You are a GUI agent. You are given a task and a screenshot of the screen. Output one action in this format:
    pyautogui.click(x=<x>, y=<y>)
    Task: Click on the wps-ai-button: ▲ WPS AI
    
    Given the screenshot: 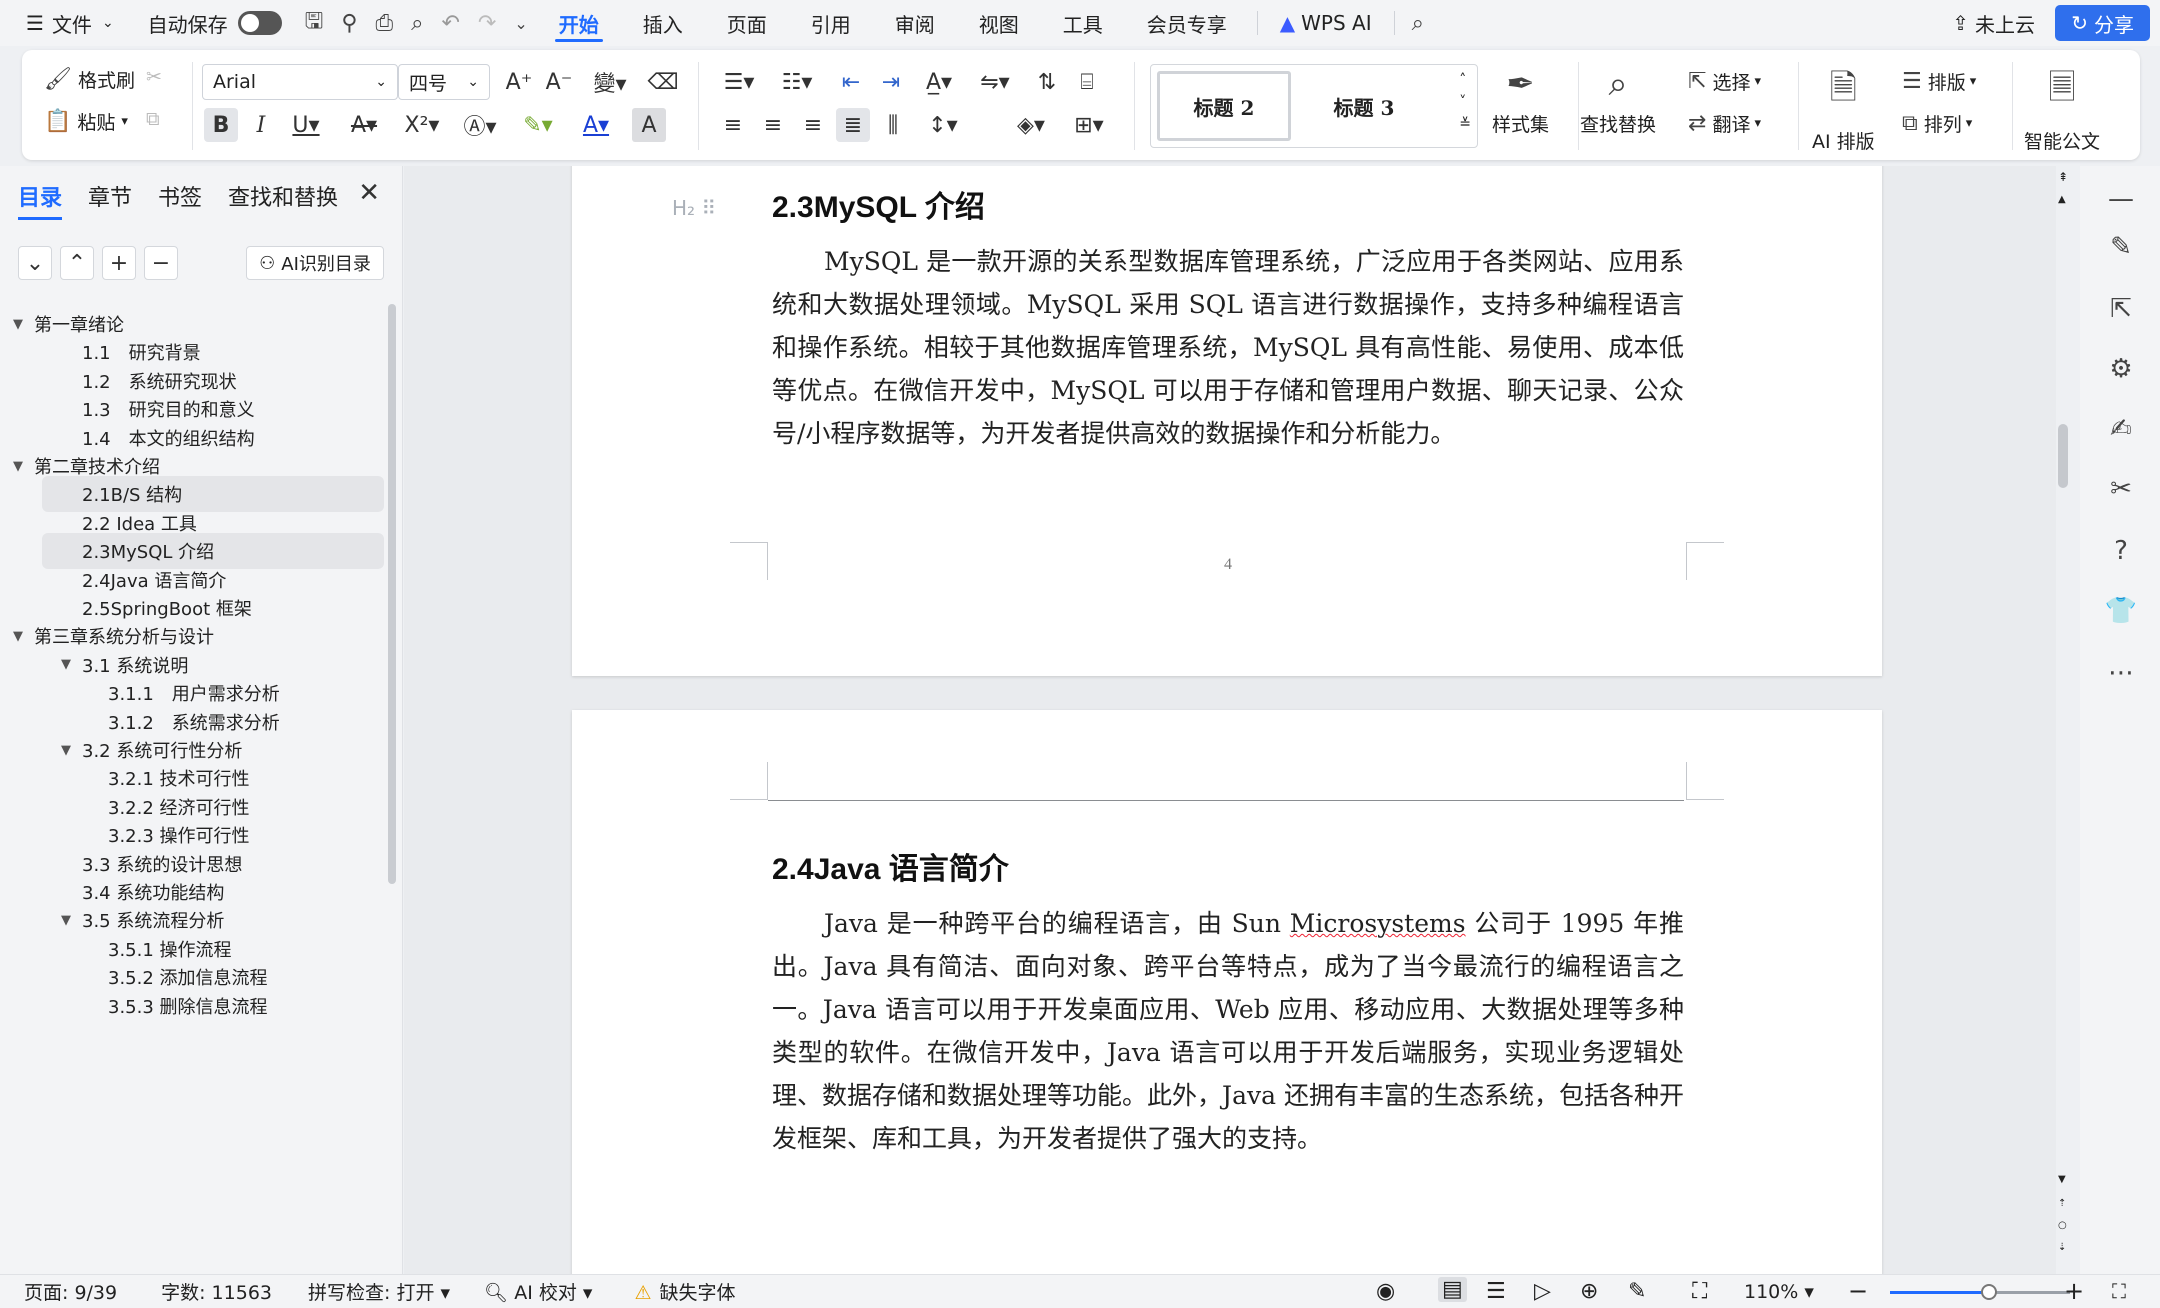 What is the action you would take?
    pyautogui.click(x=1326, y=23)
    